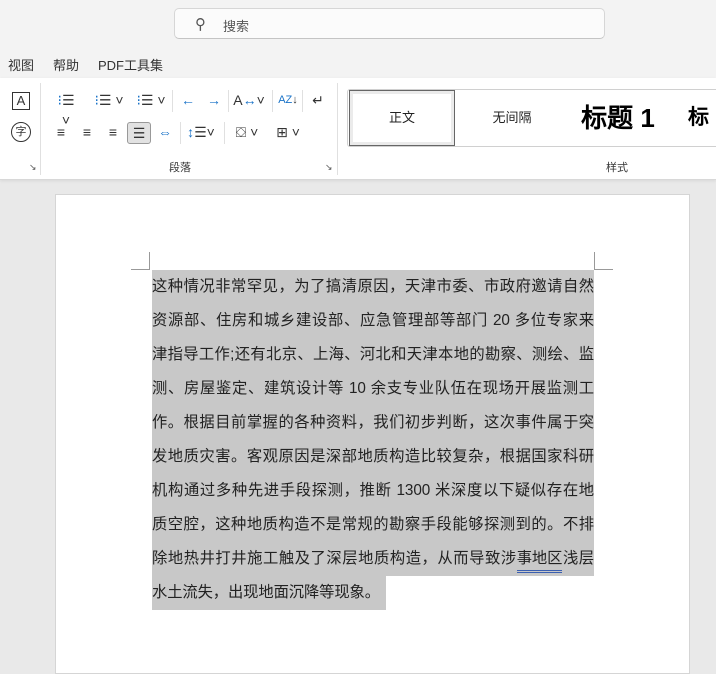 This screenshot has width=716, height=674. Describe the element at coordinates (109, 101) in the screenshot. I see `numbering-icon: ⁝☰ ˅` at that location.